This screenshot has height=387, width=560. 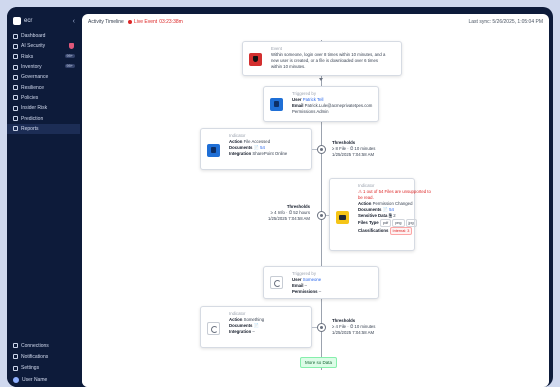 What do you see at coordinates (35, 379) in the screenshot?
I see `user-name: User Name` at bounding box center [35, 379].